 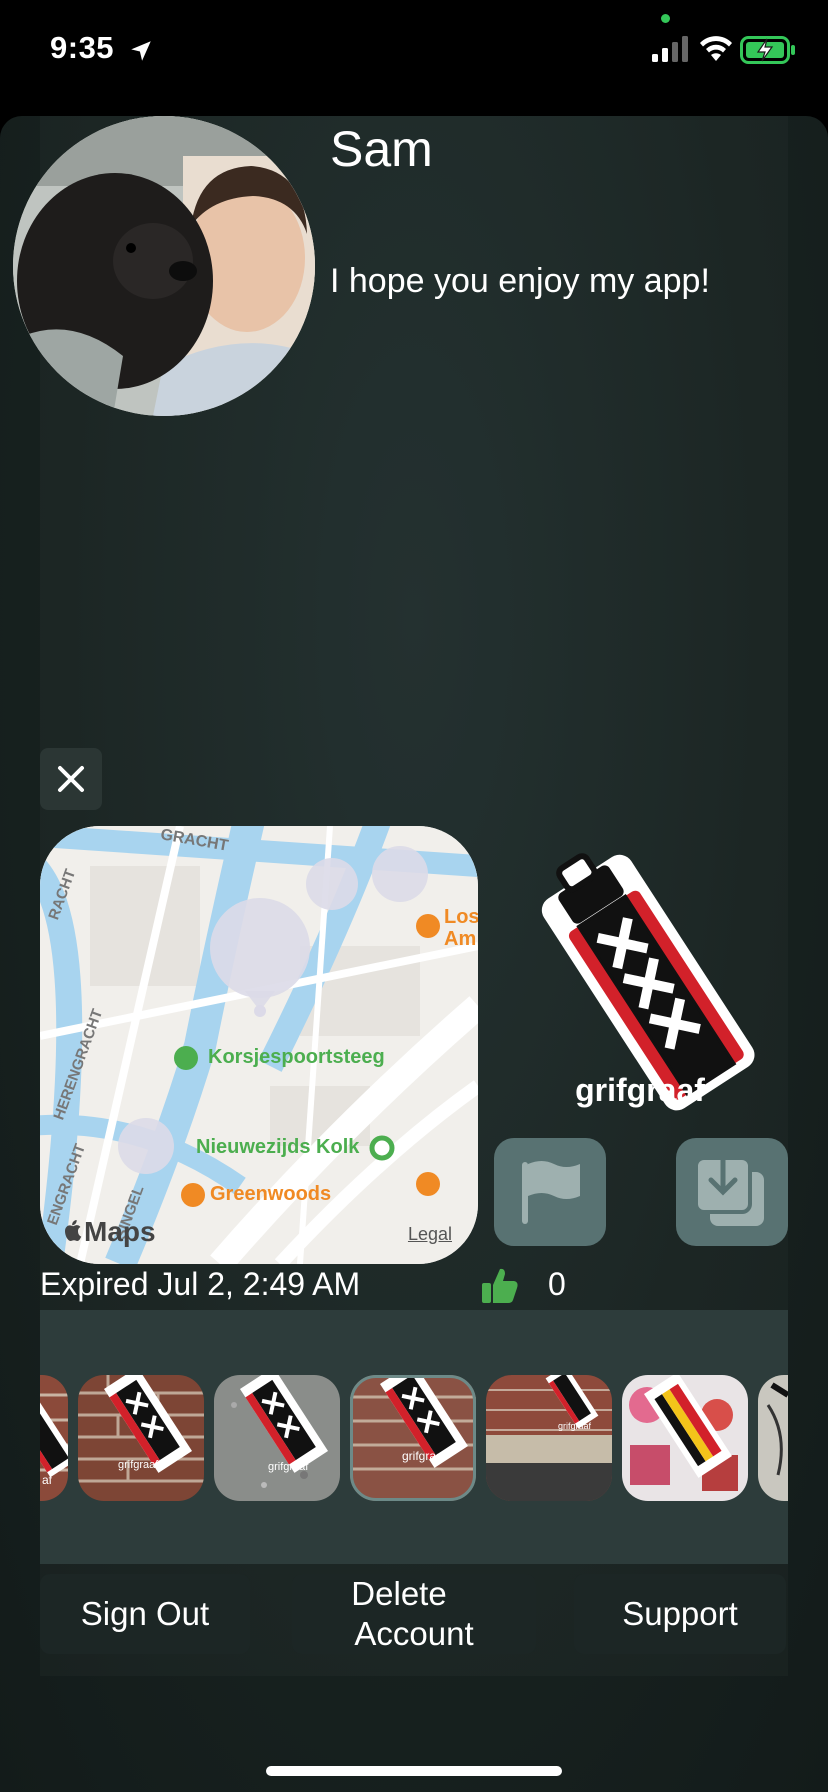 What do you see at coordinates (278, 1147) in the screenshot?
I see `map-poi-nieuwezijds-kolk: Nieuwezijds Kolk` at bounding box center [278, 1147].